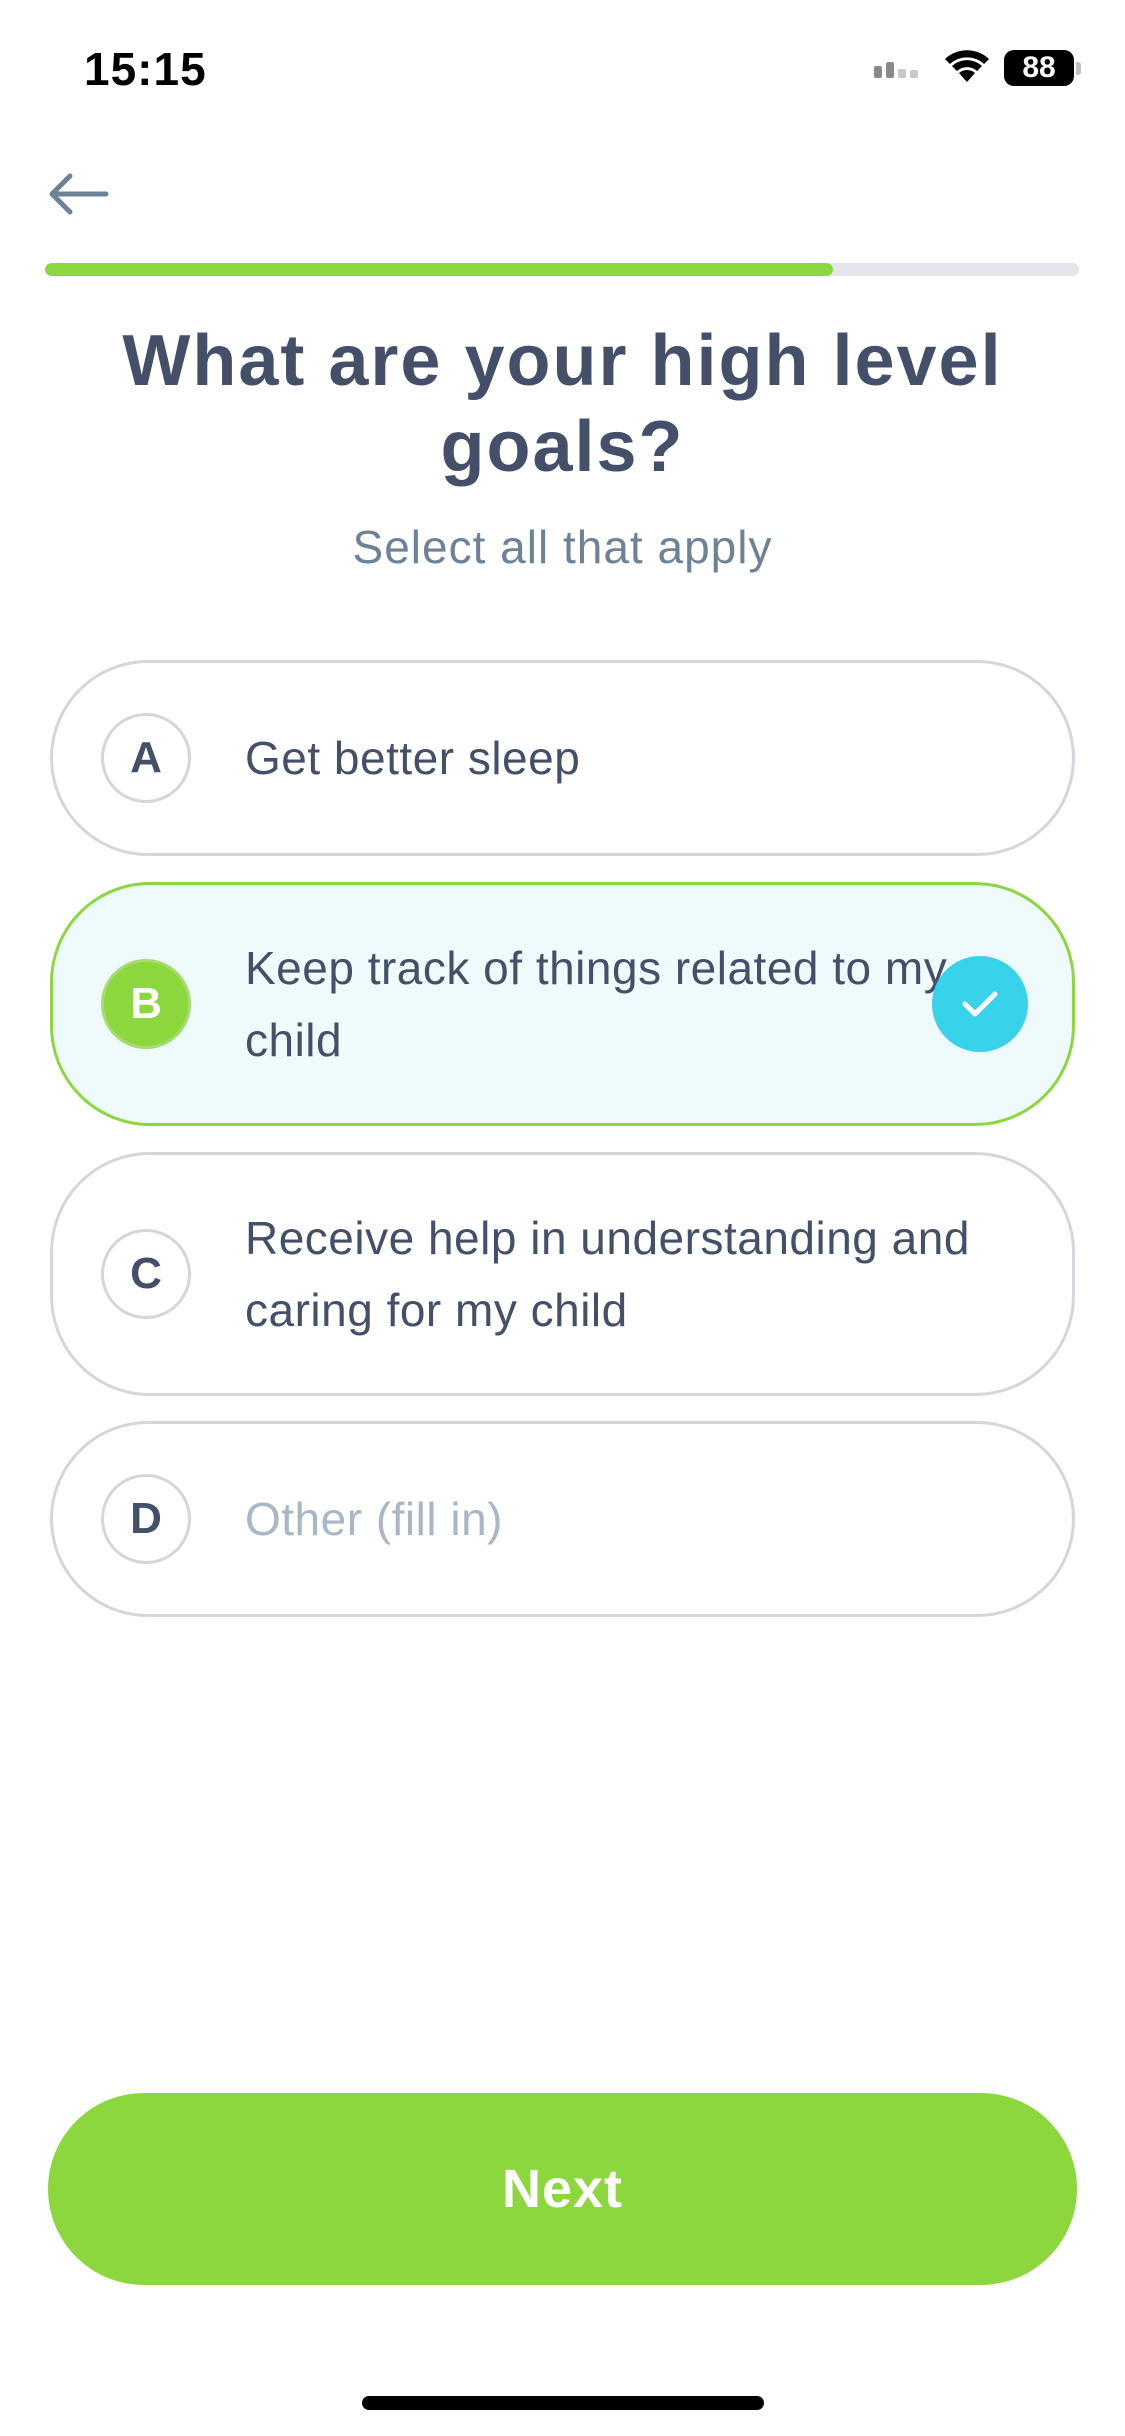  I want to click on cellular-signal-icon, so click(902, 68).